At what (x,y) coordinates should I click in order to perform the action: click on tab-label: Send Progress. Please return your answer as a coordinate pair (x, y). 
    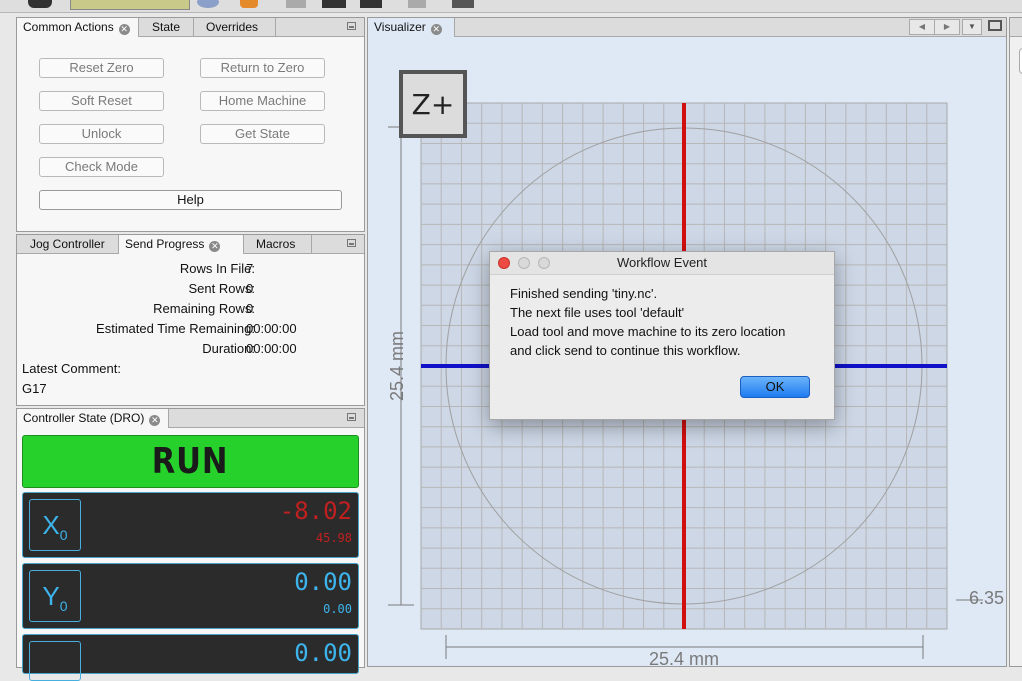
    Looking at the image, I should click on (165, 244).